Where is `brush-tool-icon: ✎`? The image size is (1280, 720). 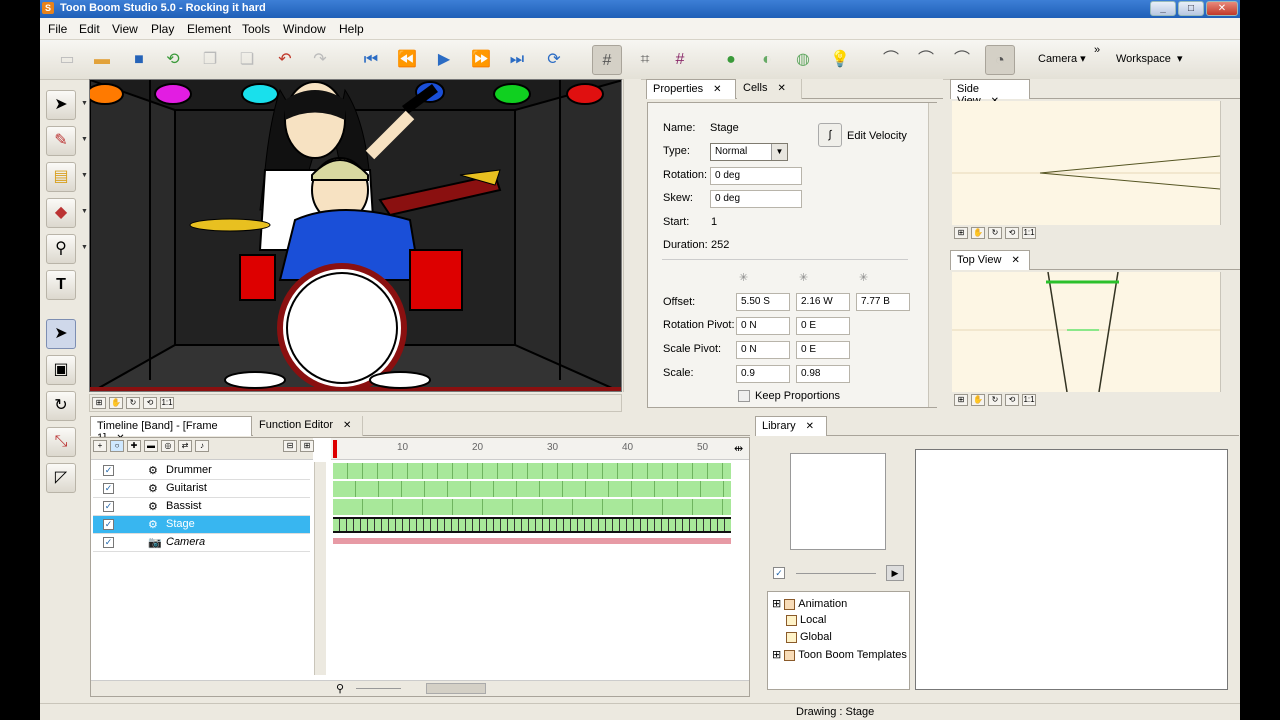
brush-tool-icon: ✎ is located at coordinates (61, 141).